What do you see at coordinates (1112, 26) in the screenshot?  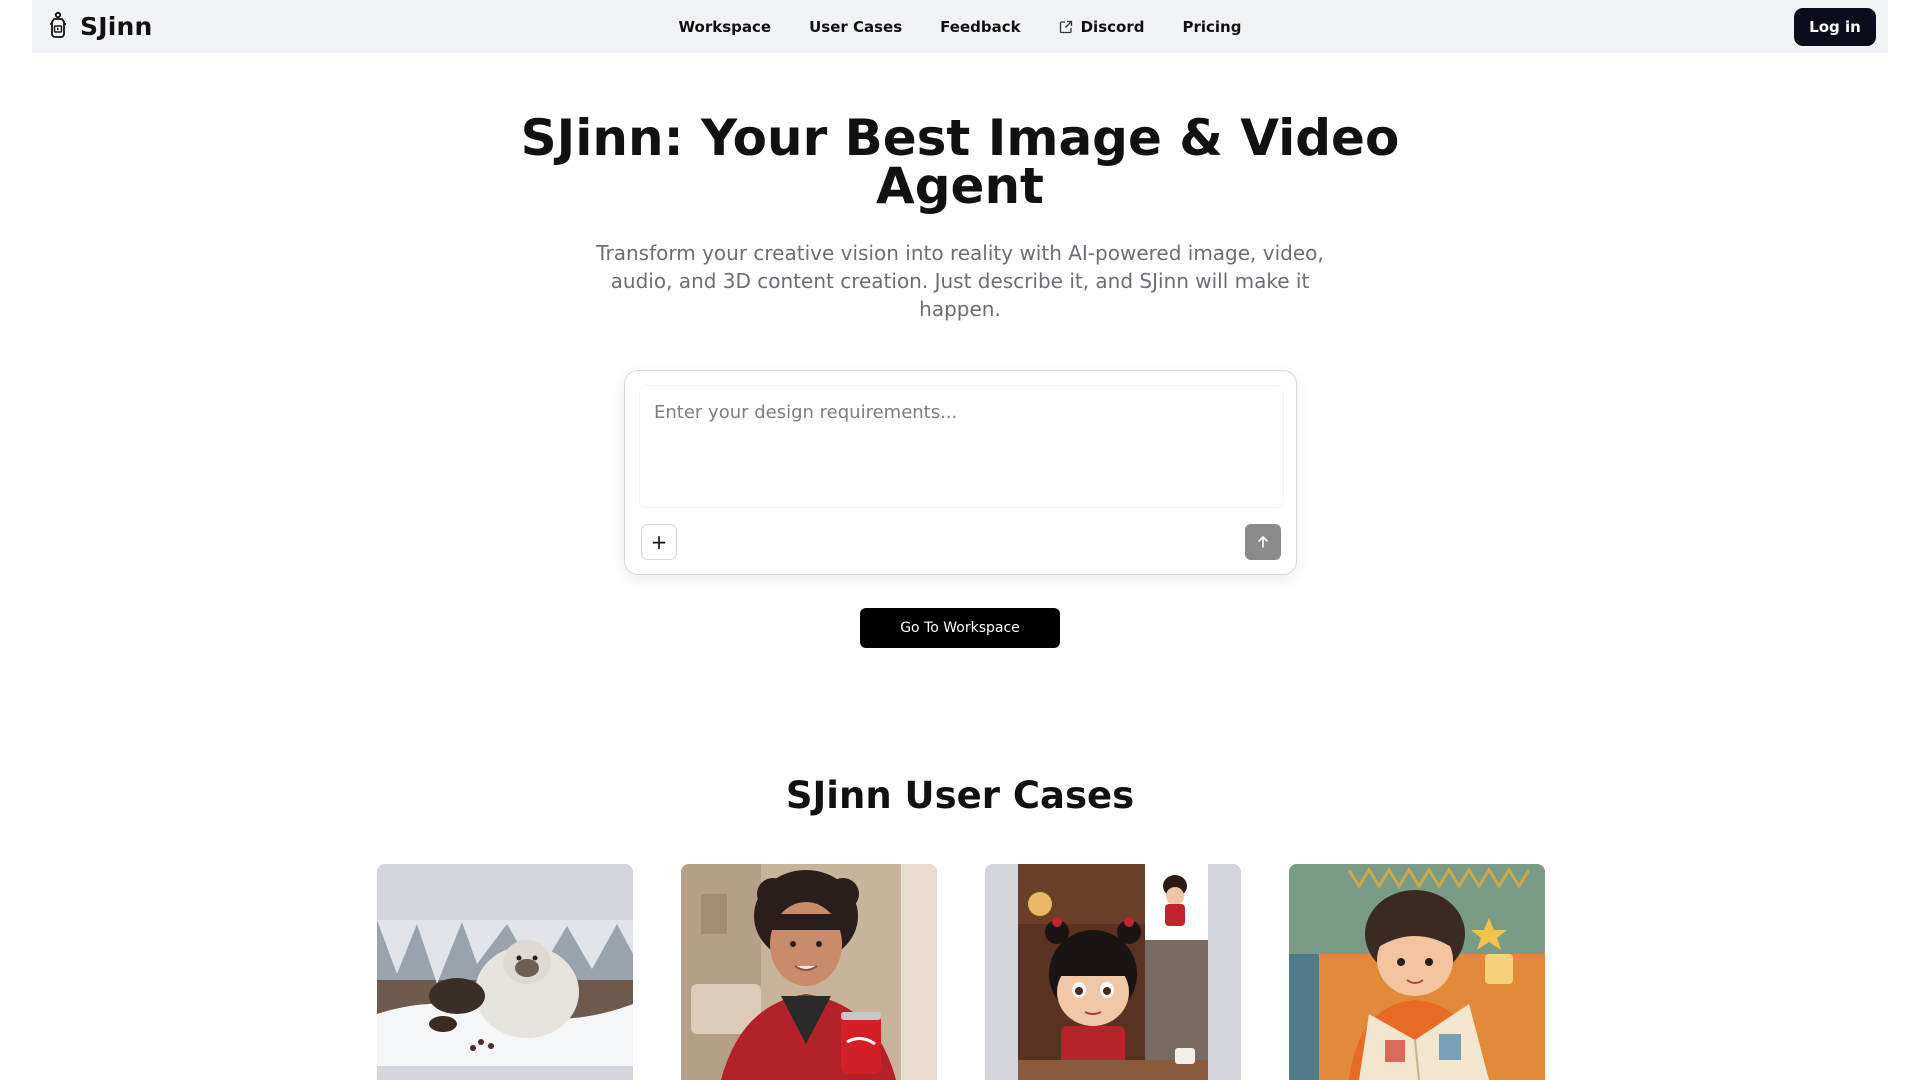 I see `nav-discord-label: Discord` at bounding box center [1112, 26].